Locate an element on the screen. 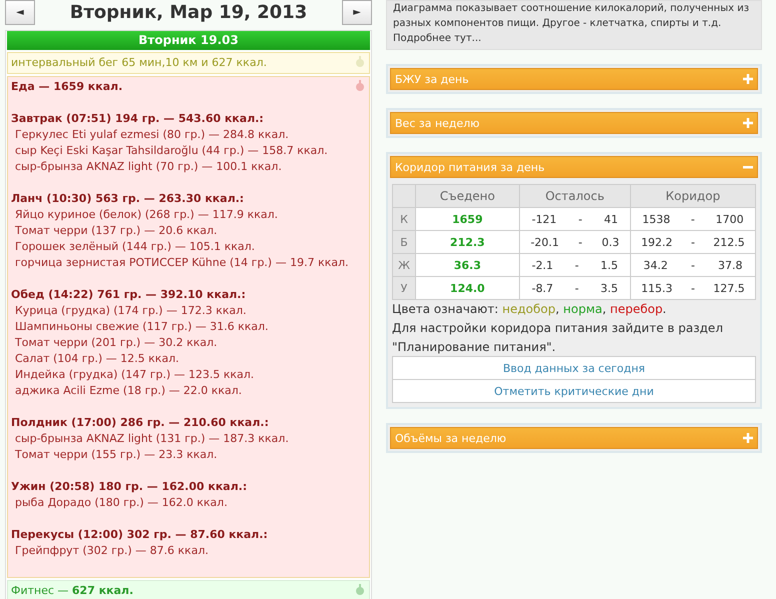  food-item: аджика Acili Ezme (18 гр.) — 22.0 ккал. is located at coordinates (128, 391).